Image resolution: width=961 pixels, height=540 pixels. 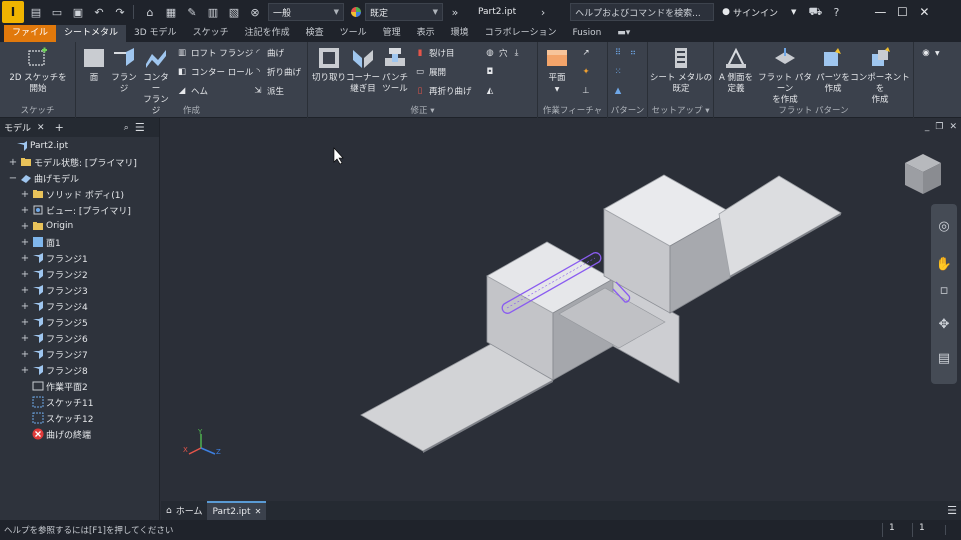 What do you see at coordinates (460, 33) in the screenshot?
I see `tab-environments: 環境` at bounding box center [460, 33].